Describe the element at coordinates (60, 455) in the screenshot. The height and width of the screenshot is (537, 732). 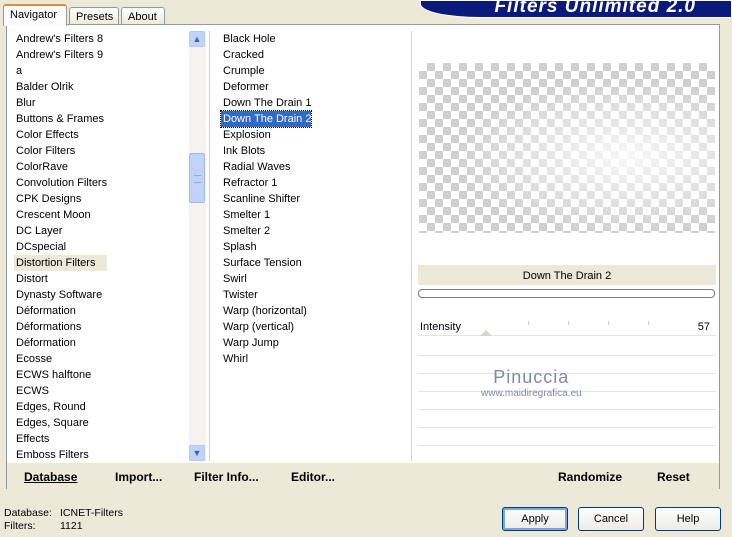
I see `category-list-item: Emboss Filters` at that location.